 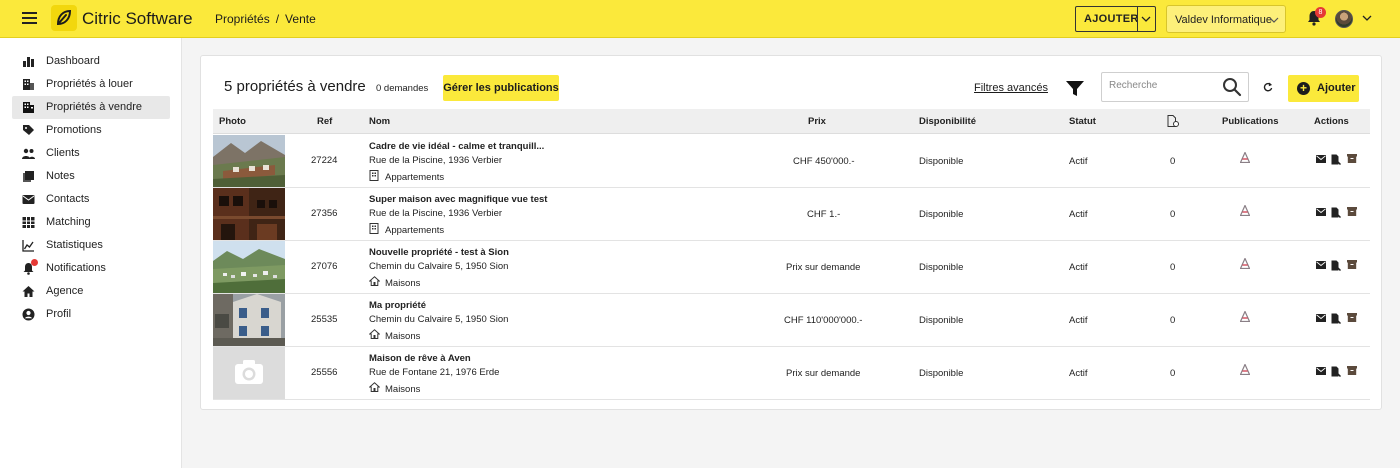 I want to click on property-ref: 27224, so click(x=324, y=160).